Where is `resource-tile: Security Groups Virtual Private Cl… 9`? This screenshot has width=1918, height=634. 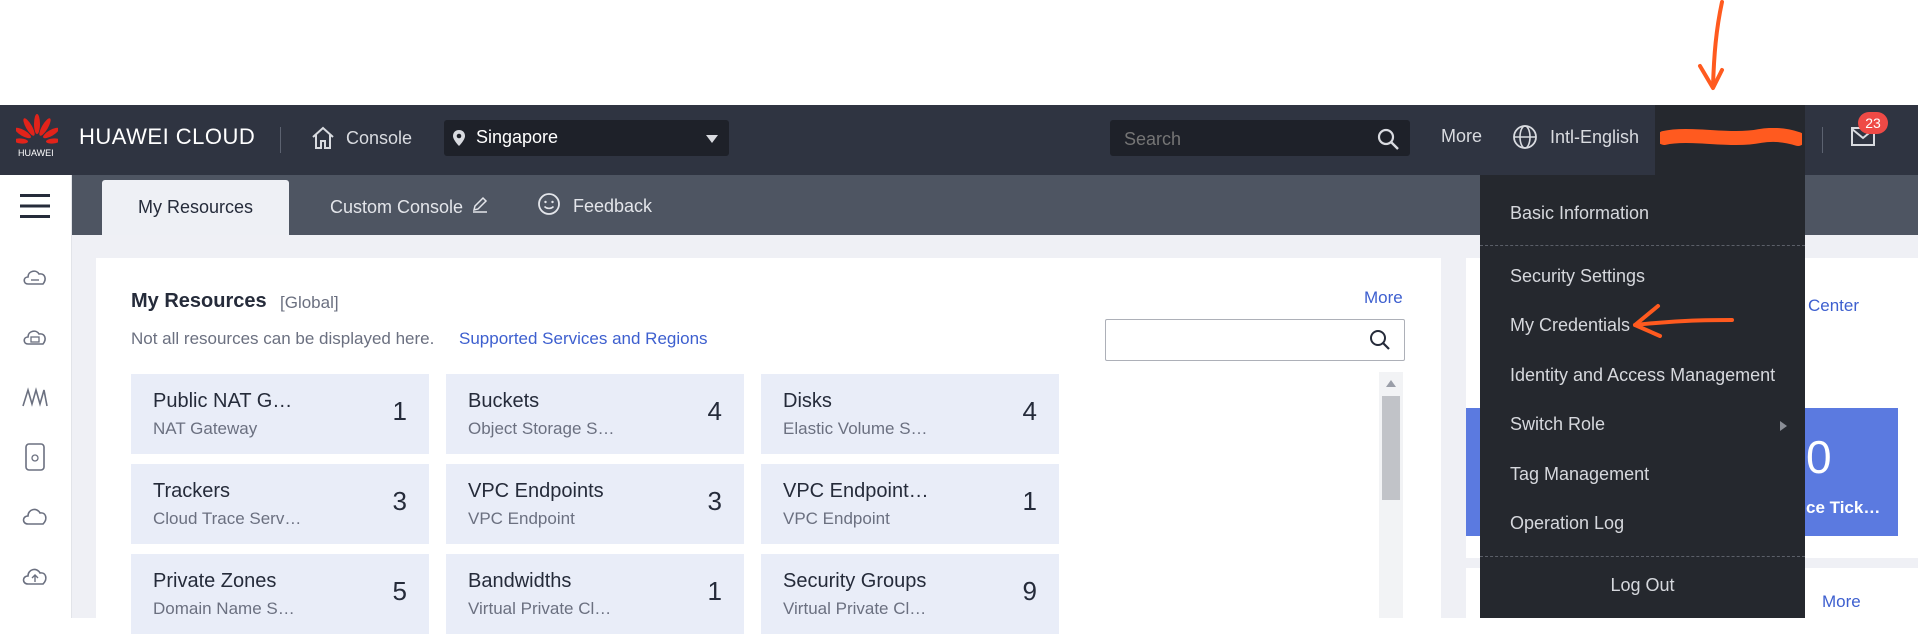
resource-tile: Security Groups Virtual Private Cl… 9 is located at coordinates (910, 594).